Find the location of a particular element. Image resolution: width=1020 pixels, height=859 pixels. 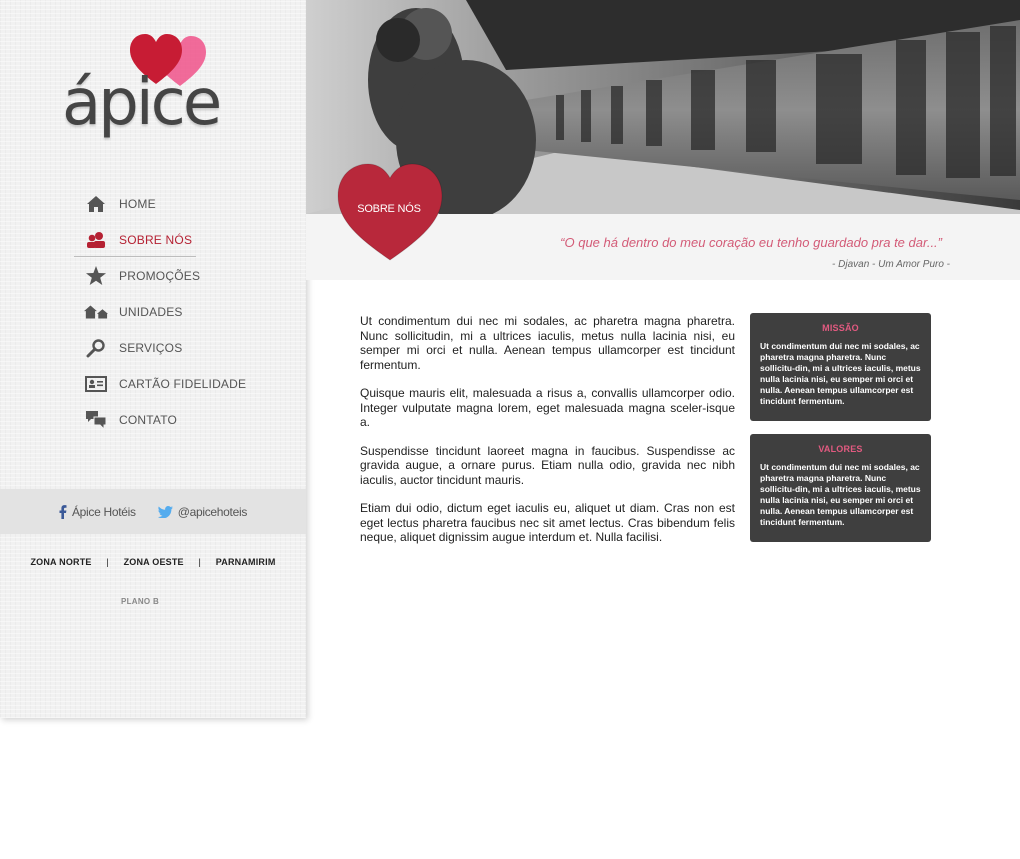

nav-label-contato: CONTATO is located at coordinates (148, 420).